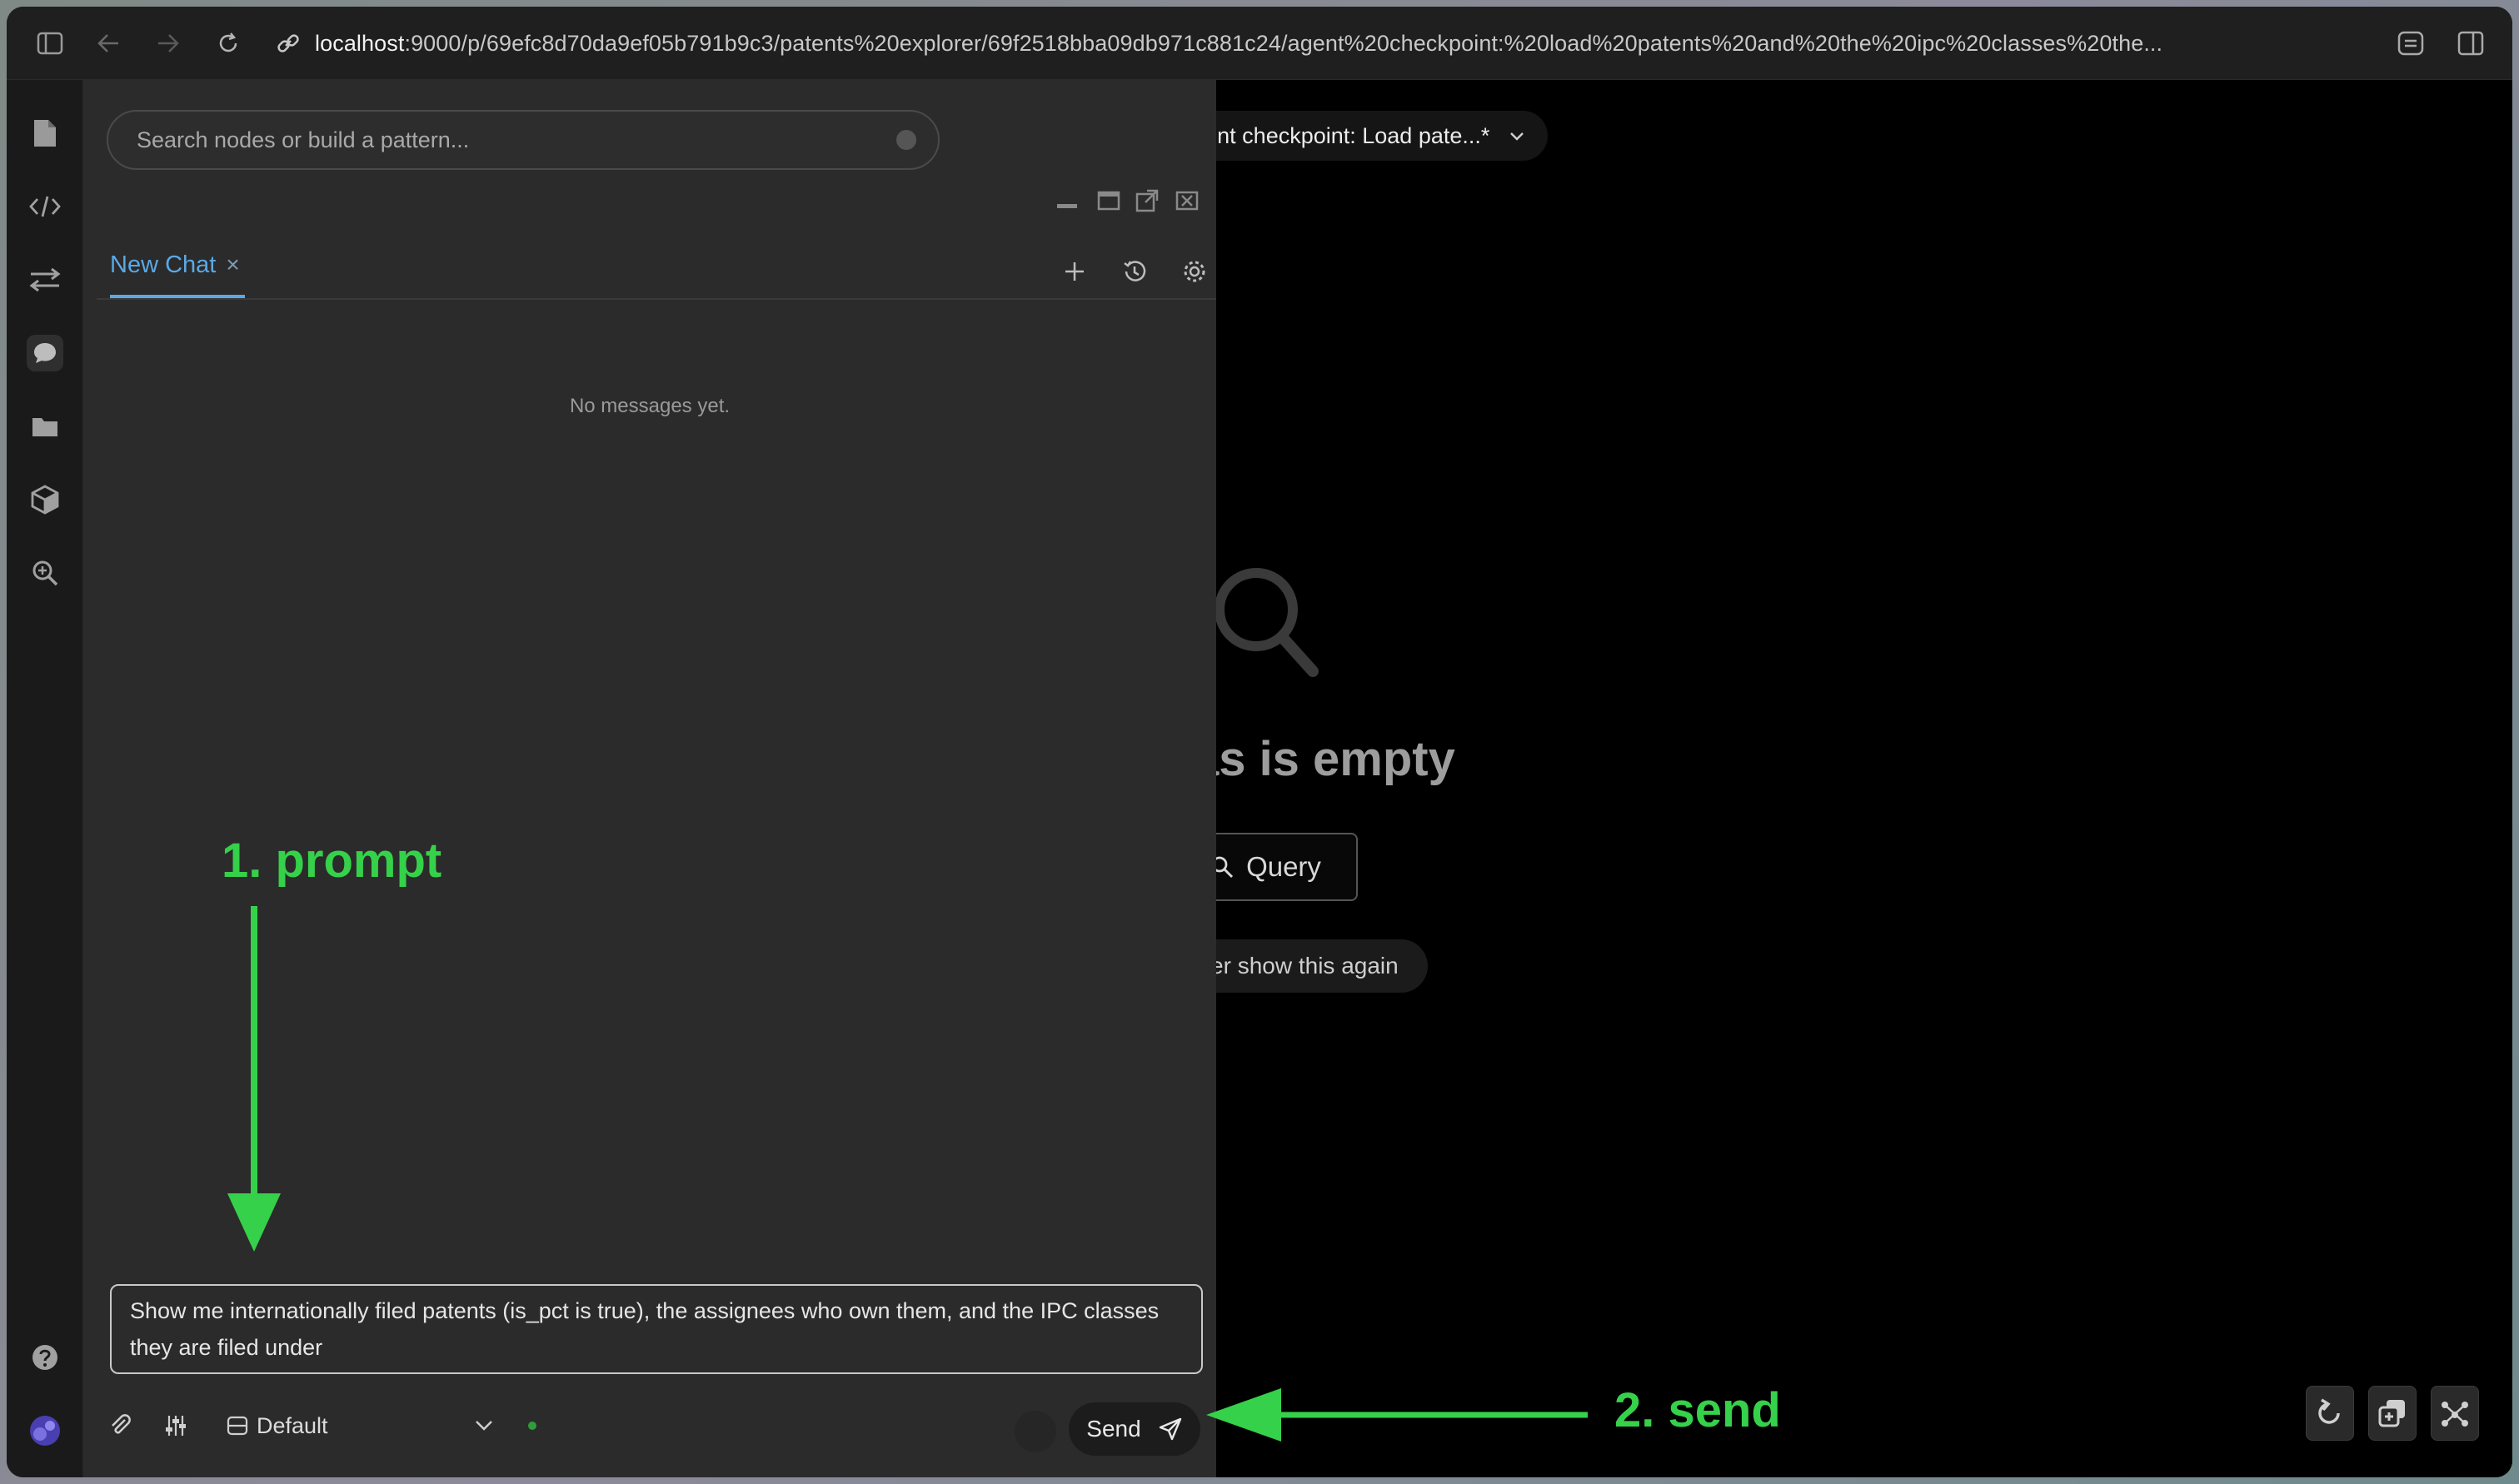 Image resolution: width=2519 pixels, height=1484 pixels. Describe the element at coordinates (45, 1430) in the screenshot. I see `brand-logo-icon` at that location.